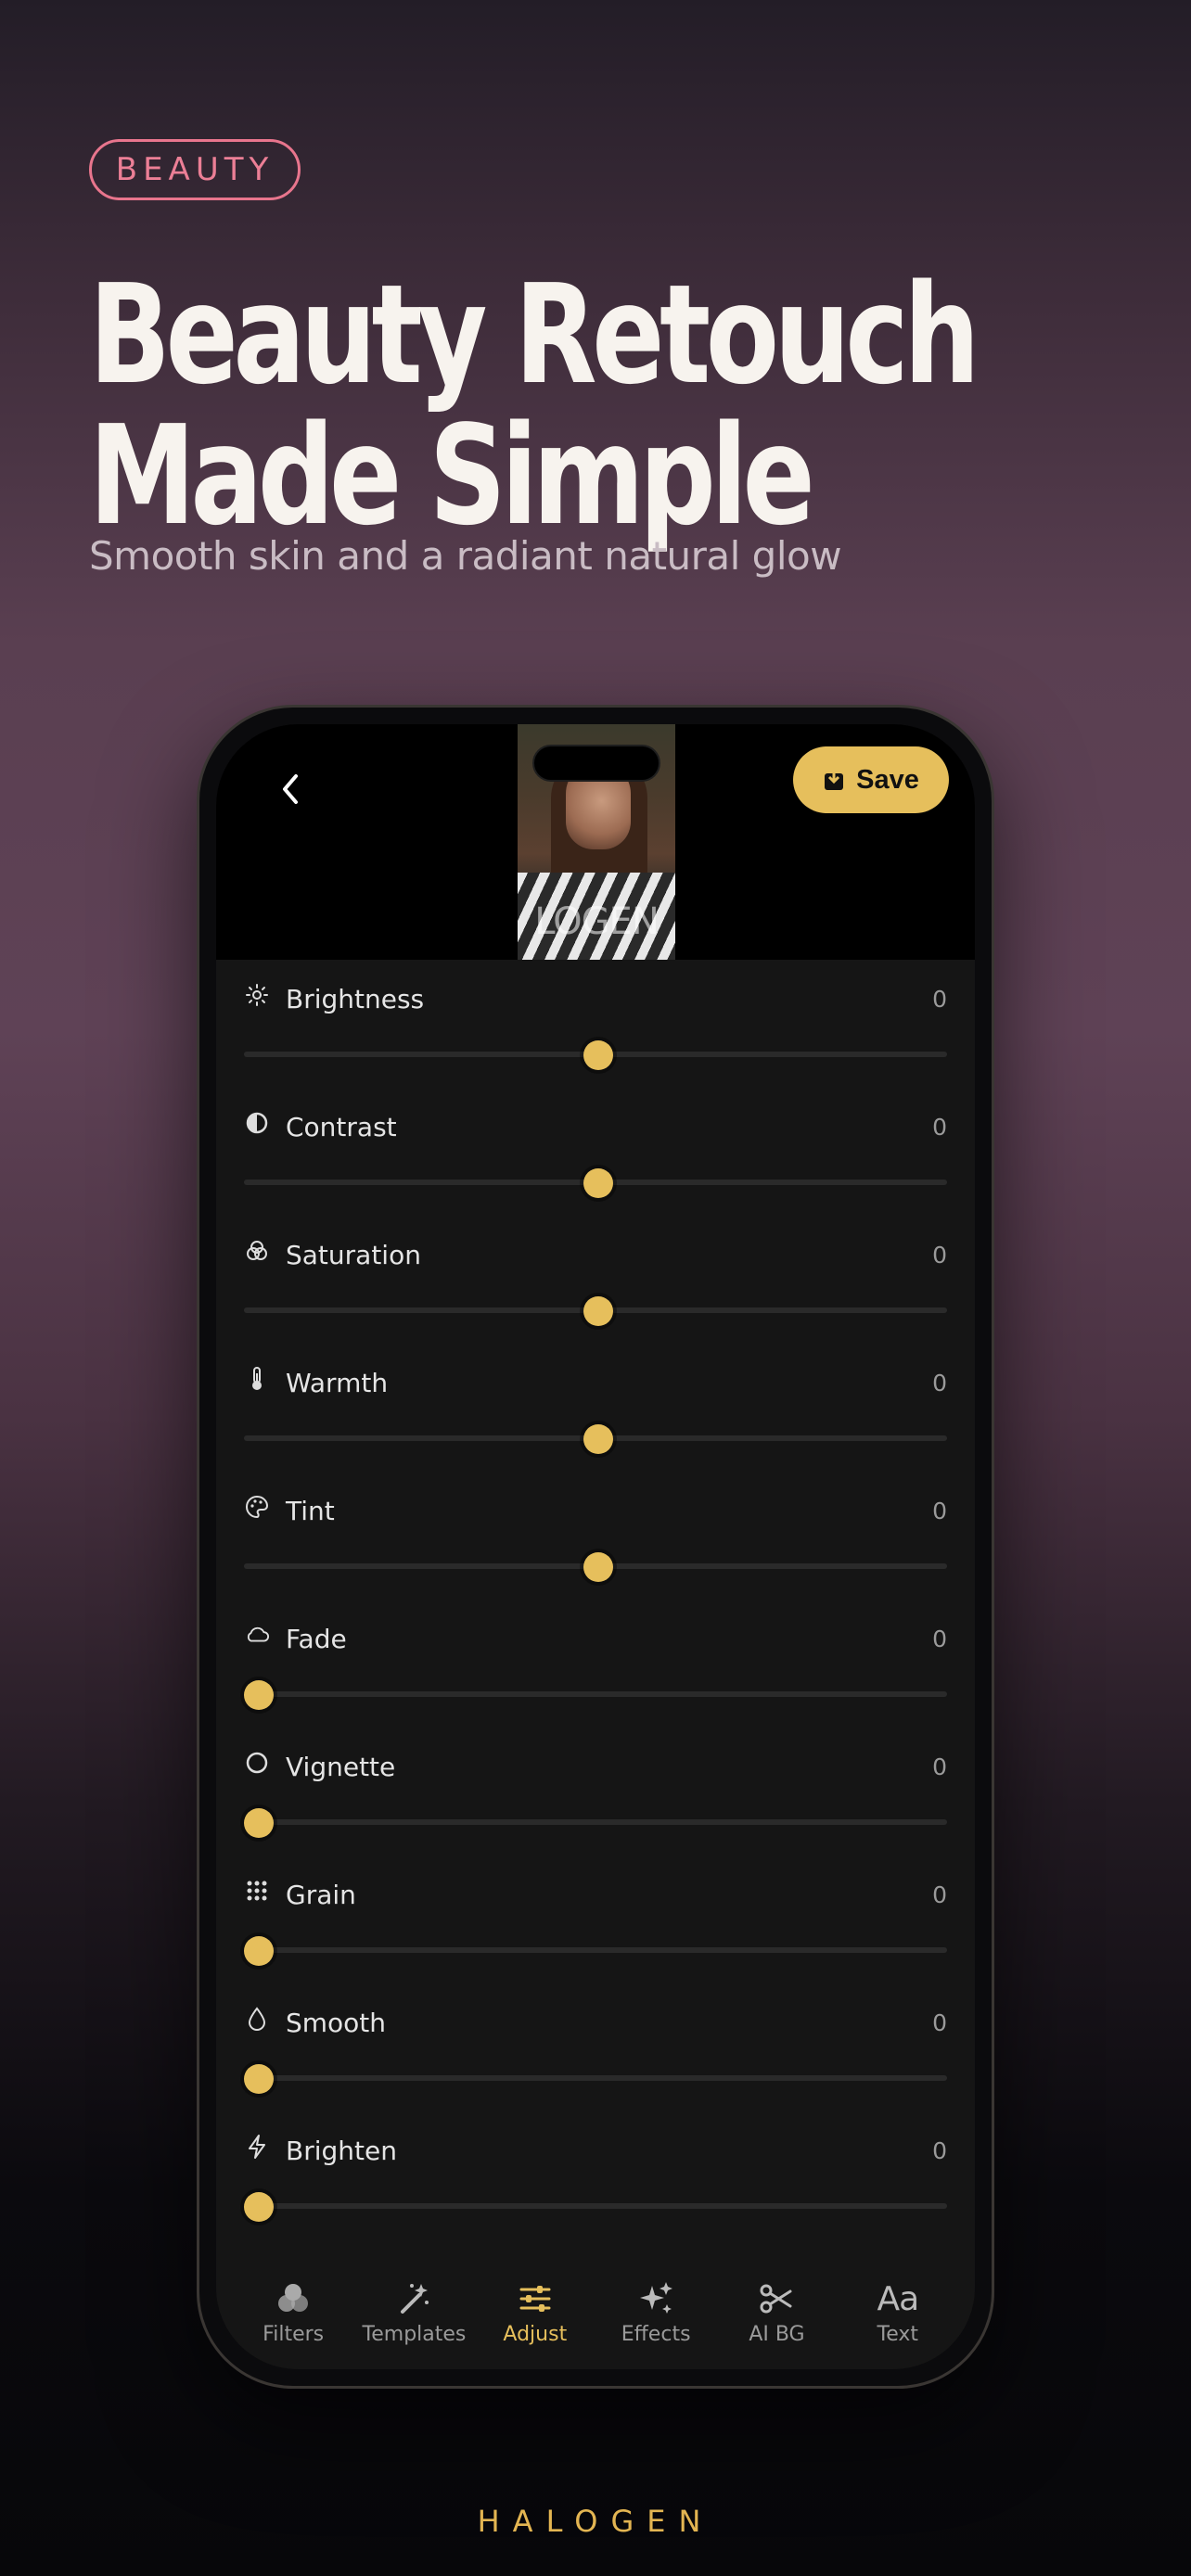  I want to click on tab-effects: Effects, so click(655, 2312).